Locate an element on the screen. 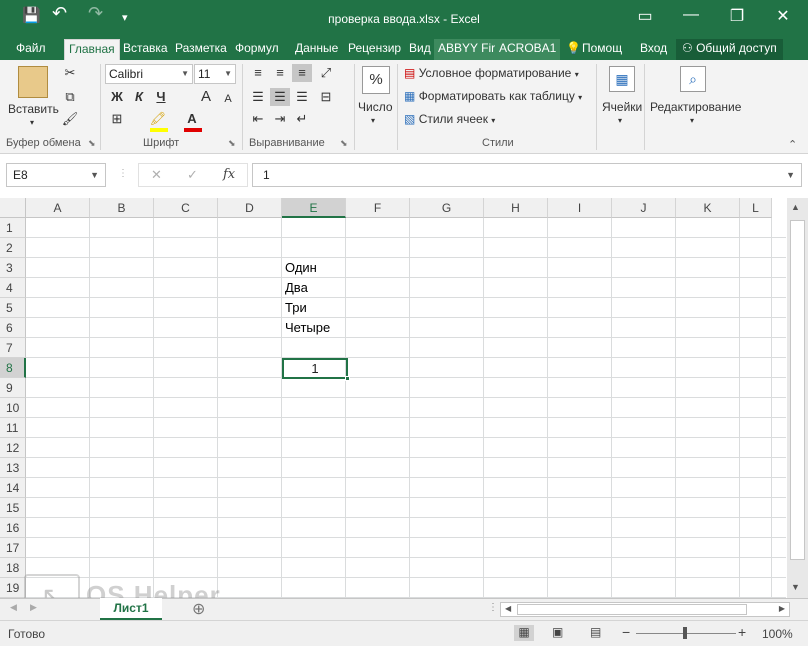 Image resolution: width=808 pixels, height=646 pixels. column-header-c: C is located at coordinates (186, 208).